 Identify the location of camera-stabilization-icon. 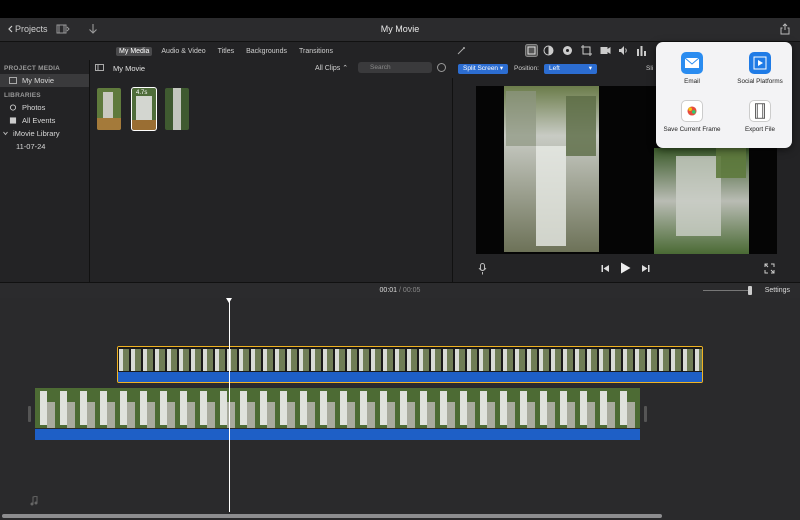
(605, 50).